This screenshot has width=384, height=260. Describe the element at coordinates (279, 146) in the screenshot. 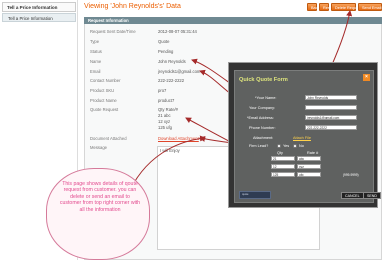

I see `firm-lead-yes-radio` at that location.